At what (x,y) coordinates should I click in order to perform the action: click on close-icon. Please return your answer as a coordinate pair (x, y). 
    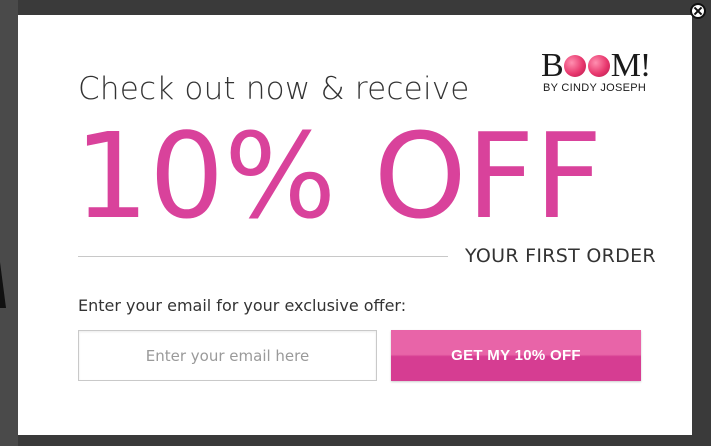
    Looking at the image, I should click on (698, 11).